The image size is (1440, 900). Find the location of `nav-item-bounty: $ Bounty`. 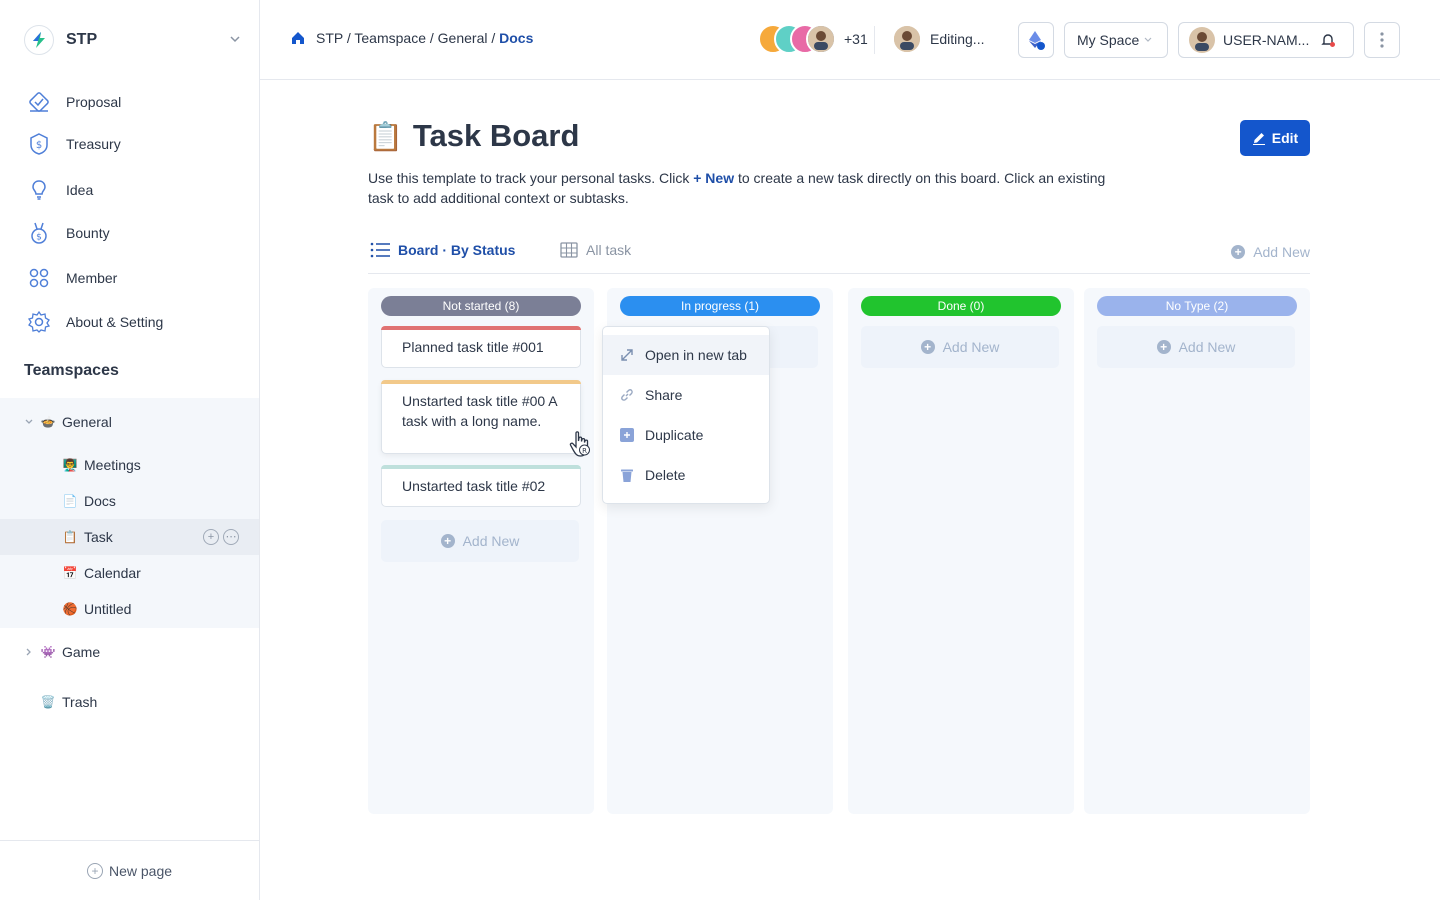

nav-item-bounty: $ Bounty is located at coordinates (134, 233).